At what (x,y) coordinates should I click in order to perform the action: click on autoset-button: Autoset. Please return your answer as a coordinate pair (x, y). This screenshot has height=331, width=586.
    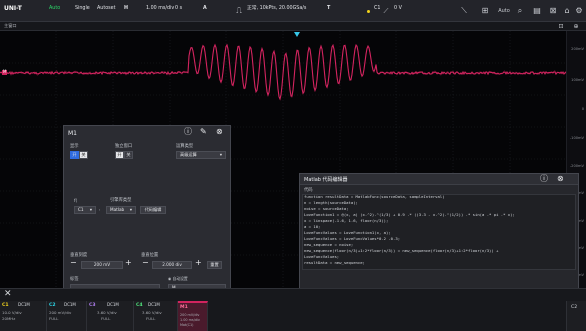
    Looking at the image, I should click on (106, 9).